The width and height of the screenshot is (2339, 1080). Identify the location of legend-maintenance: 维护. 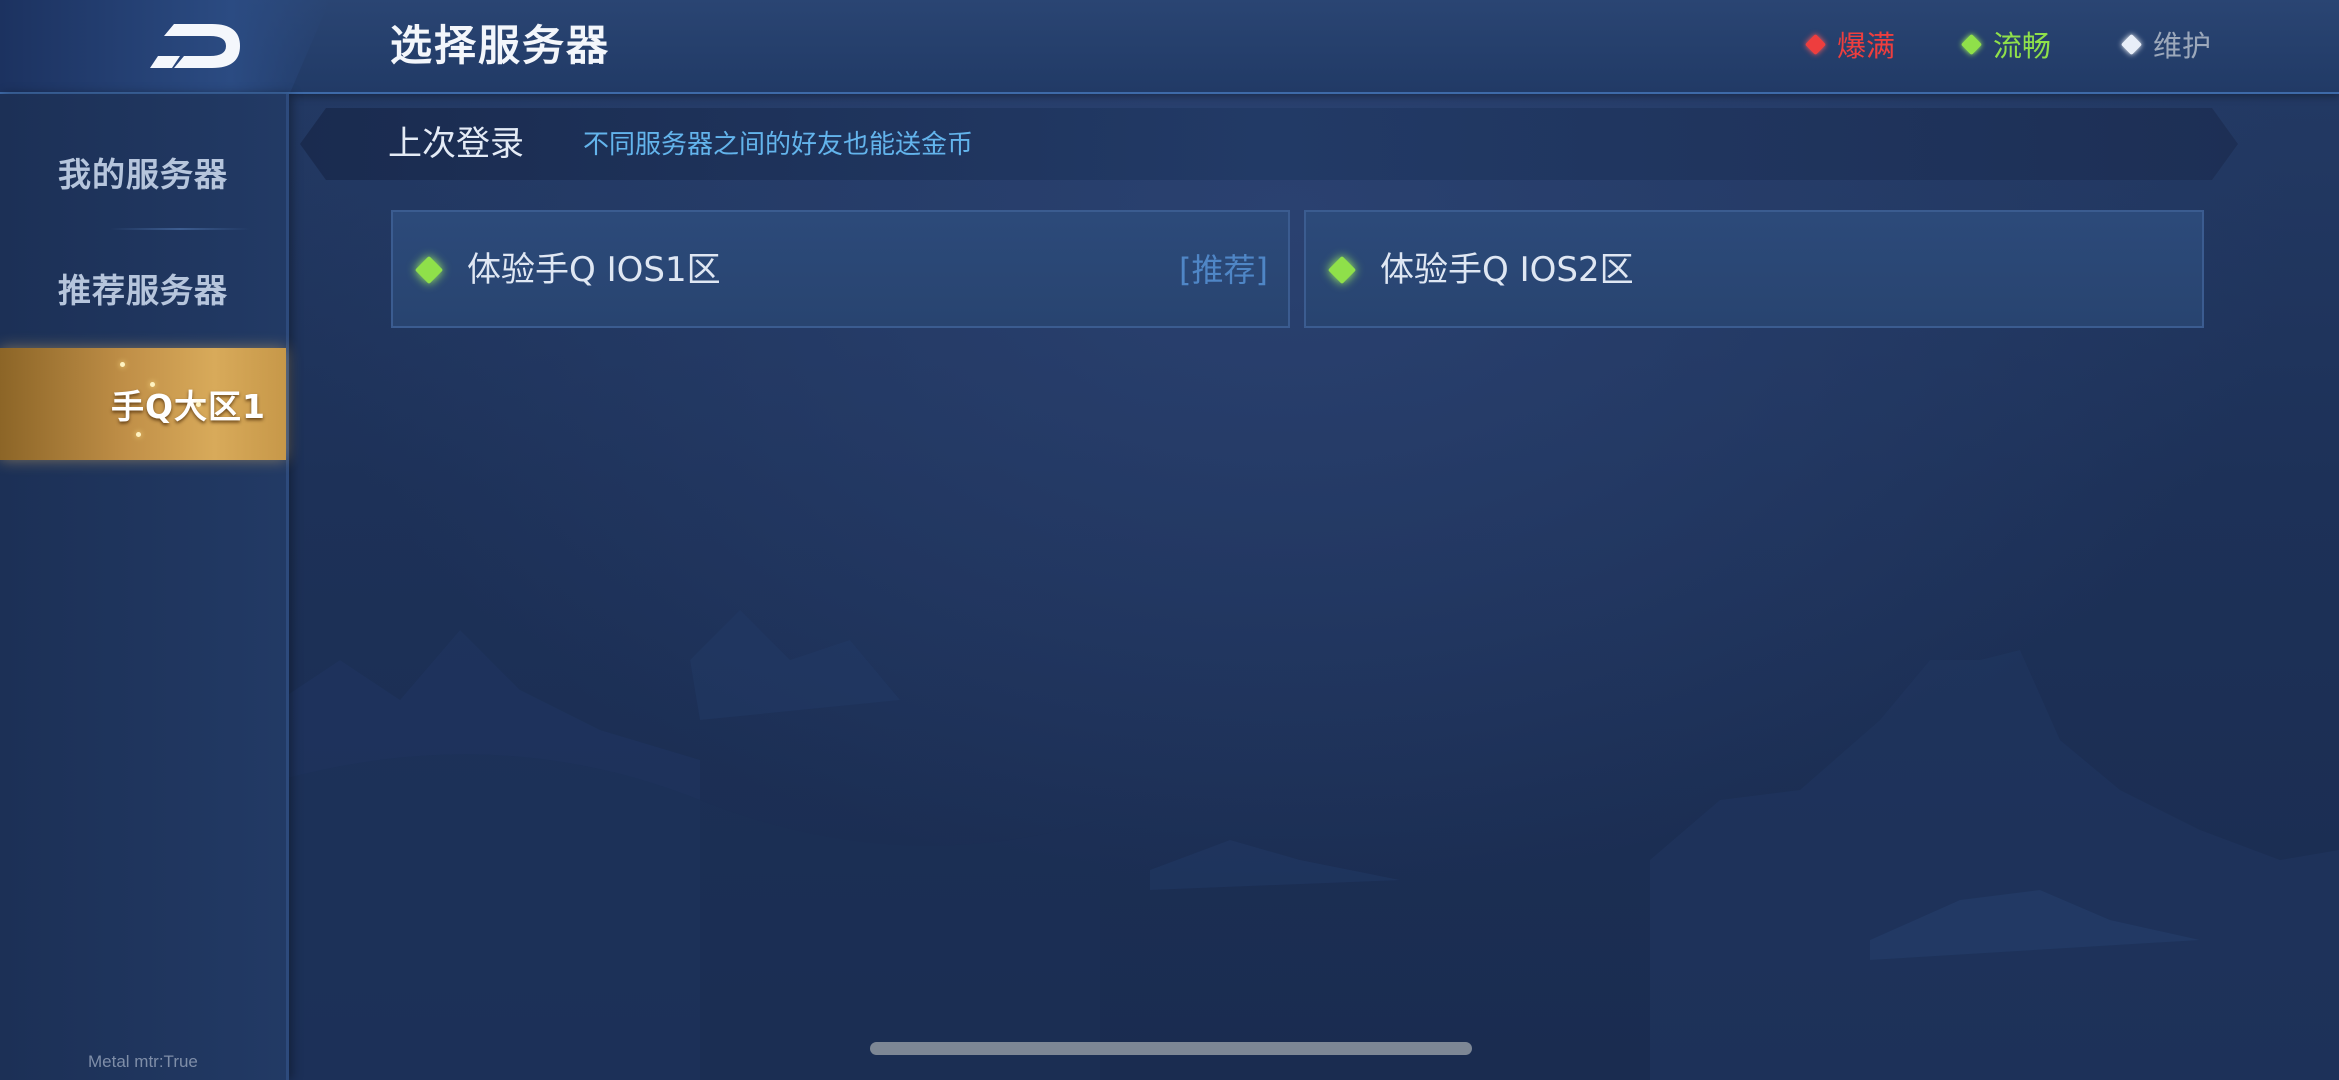
(2166, 44).